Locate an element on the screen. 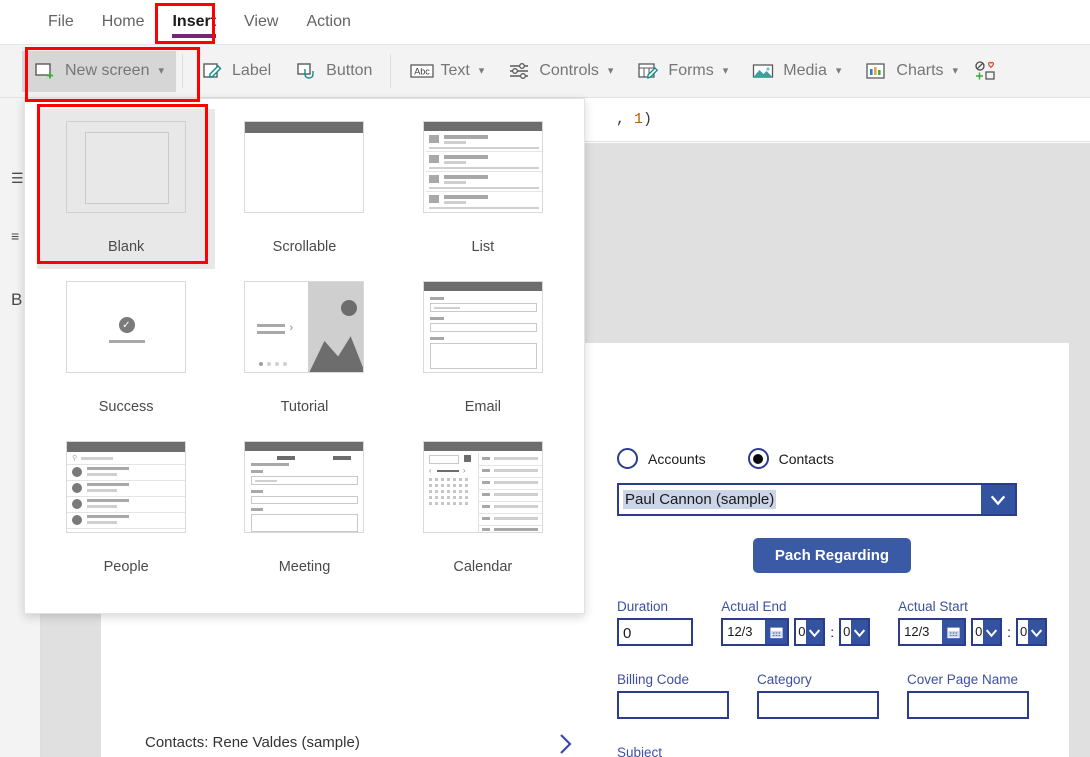 The height and width of the screenshot is (757, 1090). form-fields-row-2: Billing Code Category Cover Page Name is located at coordinates (832, 695).